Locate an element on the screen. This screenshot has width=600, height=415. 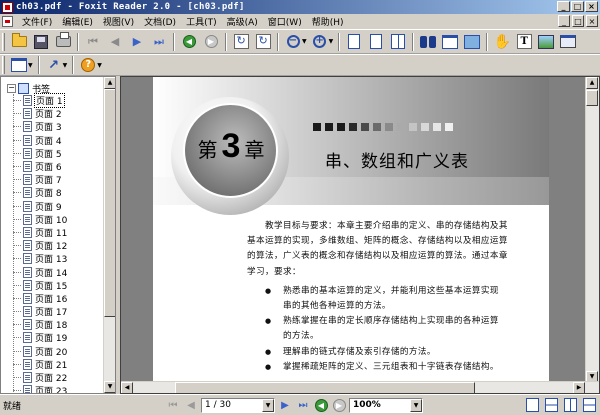
doc-close-button: × is located at coordinates (592, 21).